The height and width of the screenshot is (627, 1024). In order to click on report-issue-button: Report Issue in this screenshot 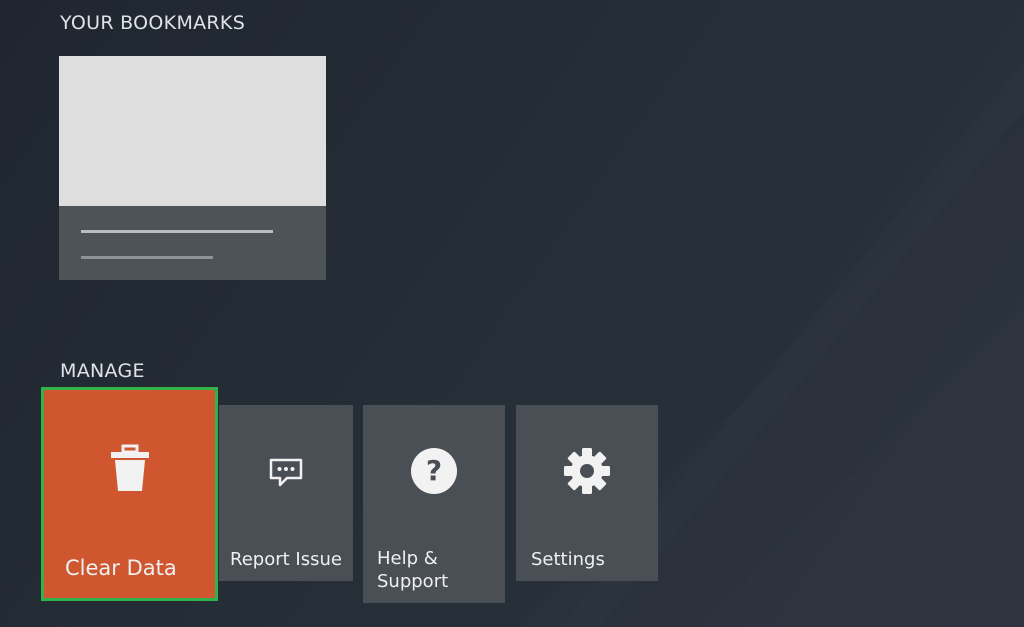, I will do `click(286, 493)`.